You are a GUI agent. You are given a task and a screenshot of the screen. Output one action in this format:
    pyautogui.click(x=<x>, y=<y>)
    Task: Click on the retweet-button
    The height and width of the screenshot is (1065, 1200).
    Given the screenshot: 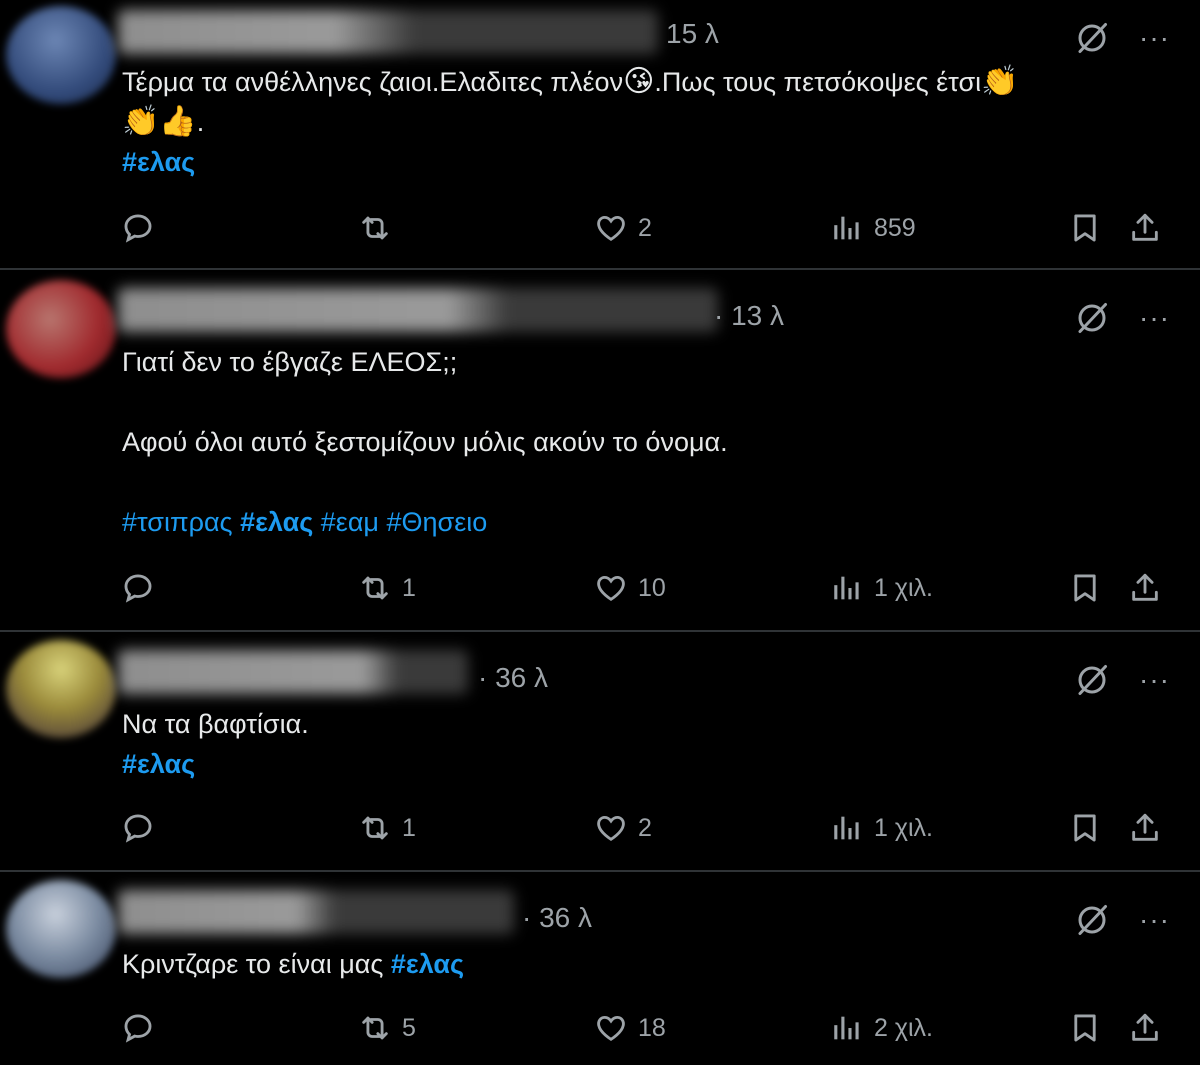 What is the action you would take?
    pyautogui.click(x=380, y=228)
    